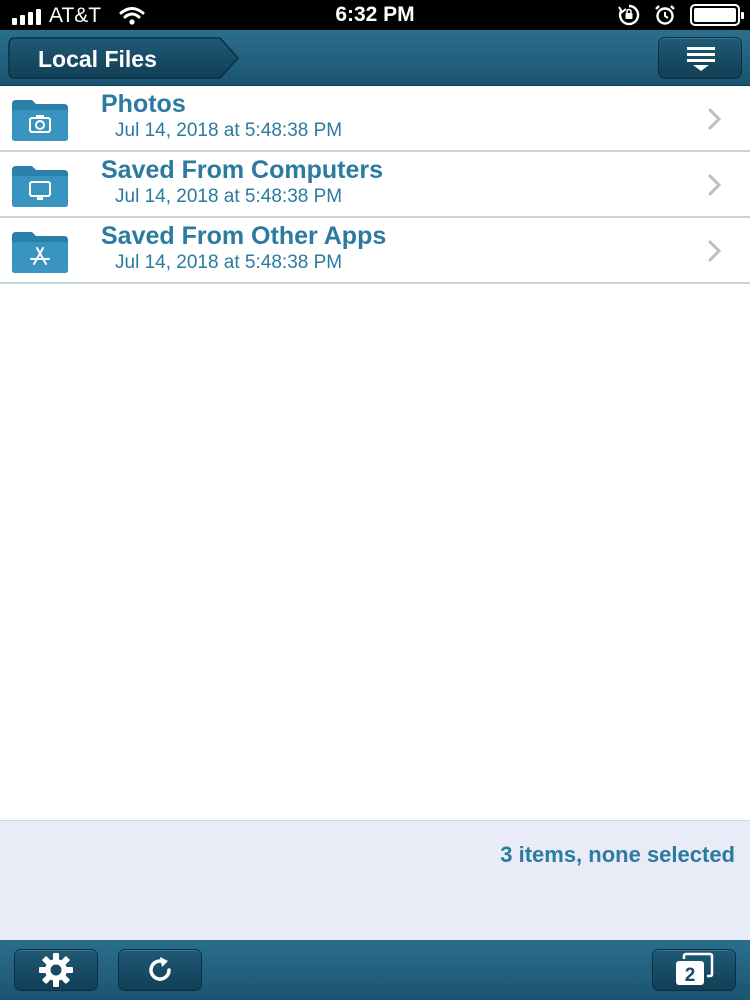  What do you see at coordinates (143, 104) in the screenshot?
I see `file-name: Photos` at bounding box center [143, 104].